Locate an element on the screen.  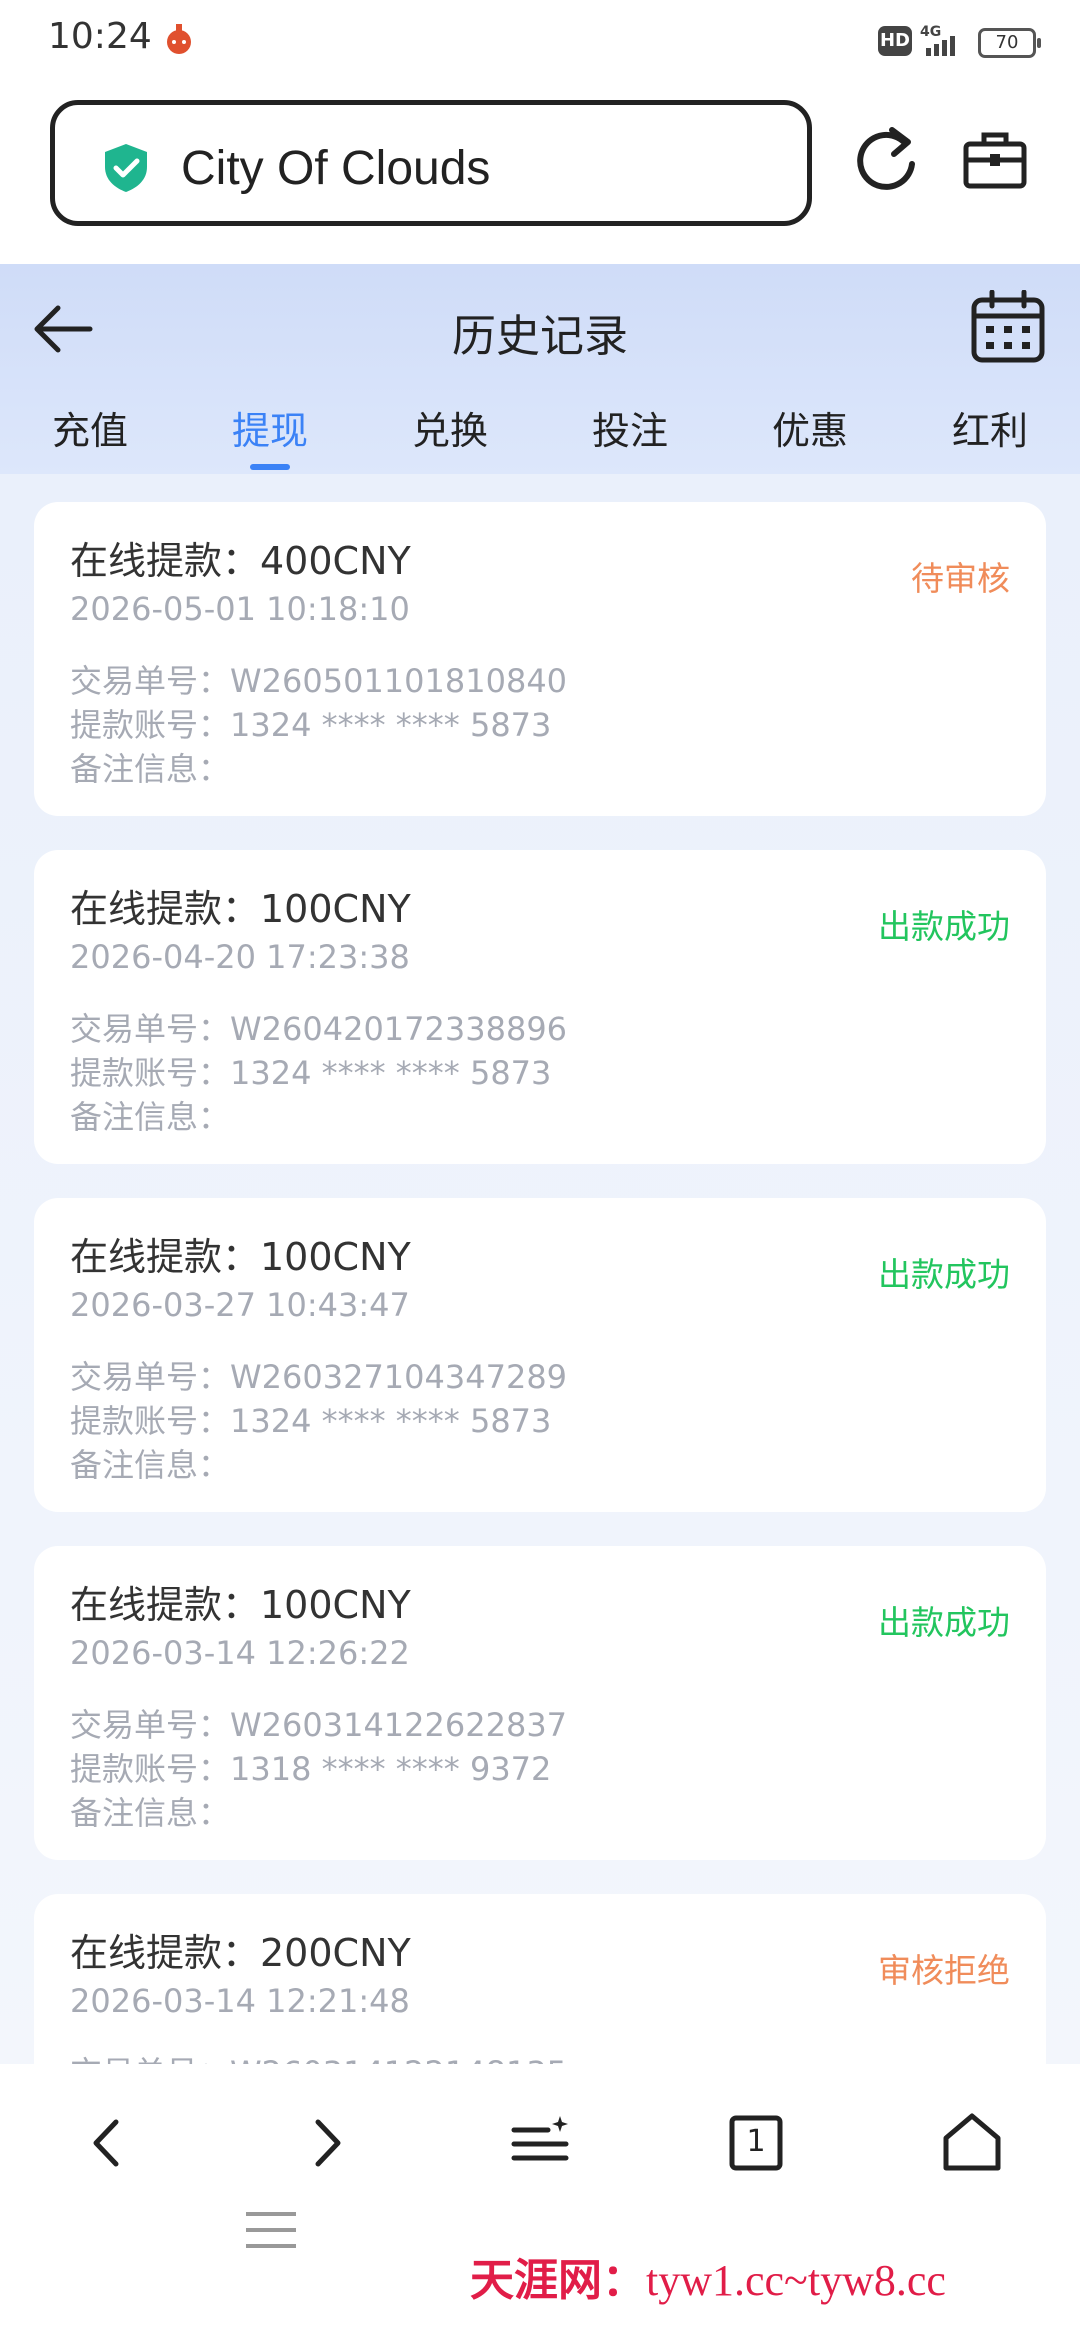
calendar-icon is located at coordinates (1008, 327).